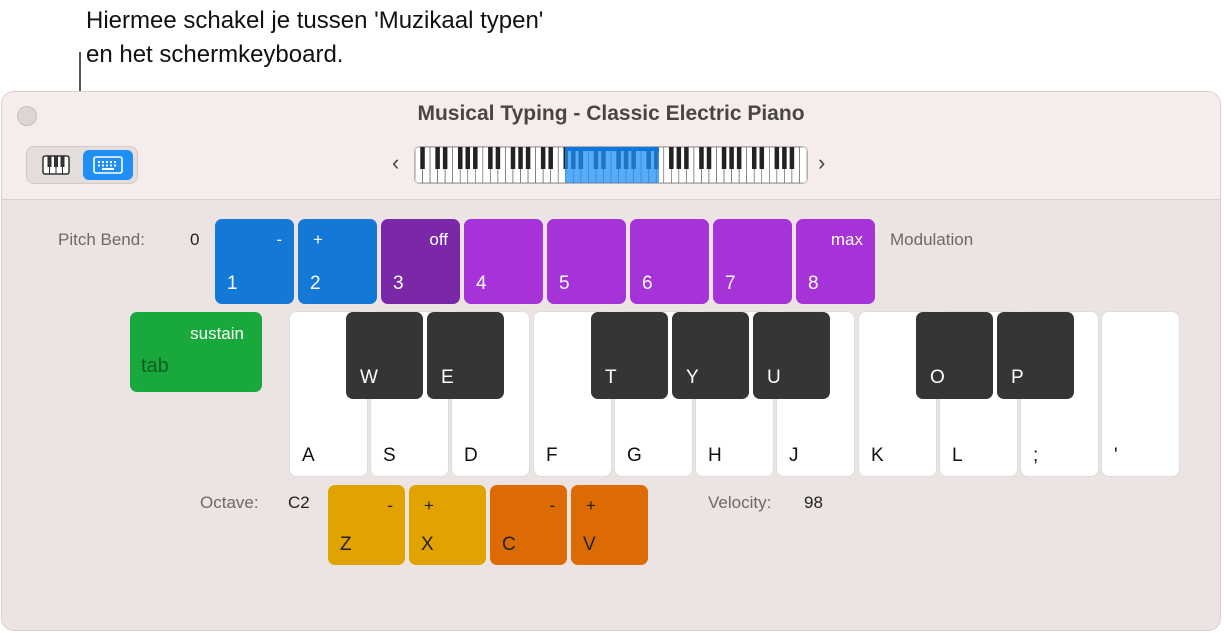 The width and height of the screenshot is (1224, 633). What do you see at coordinates (552, 455) in the screenshot?
I see `white-key-label: F` at bounding box center [552, 455].